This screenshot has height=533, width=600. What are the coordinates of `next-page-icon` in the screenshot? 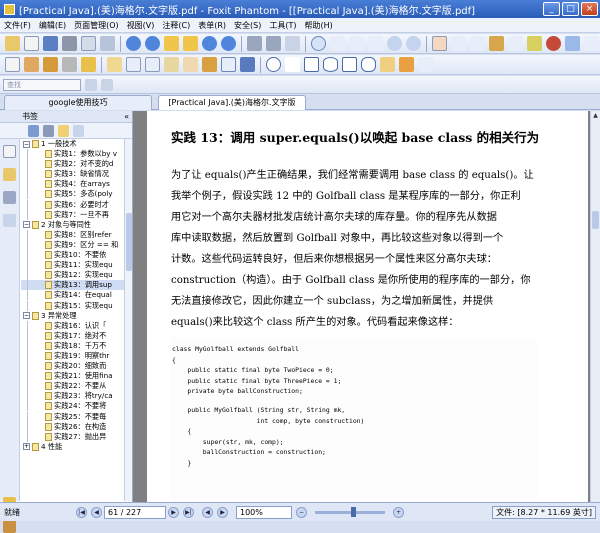 It's located at (209, 43).